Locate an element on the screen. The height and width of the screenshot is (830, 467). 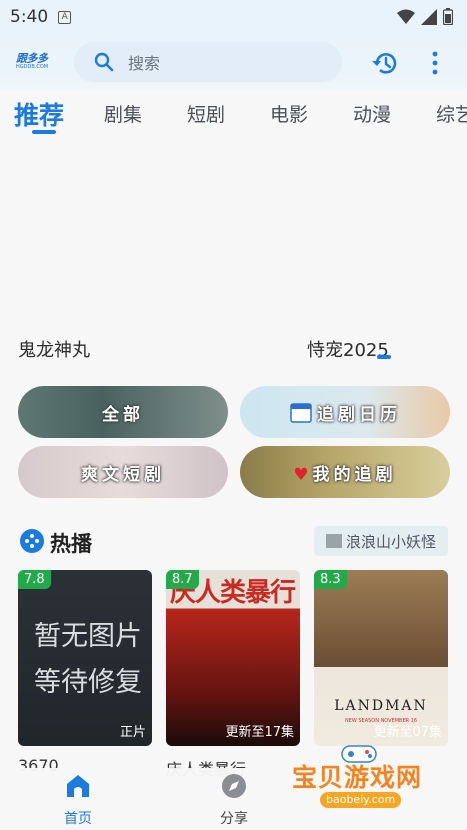
hot-icon is located at coordinates (32, 541).